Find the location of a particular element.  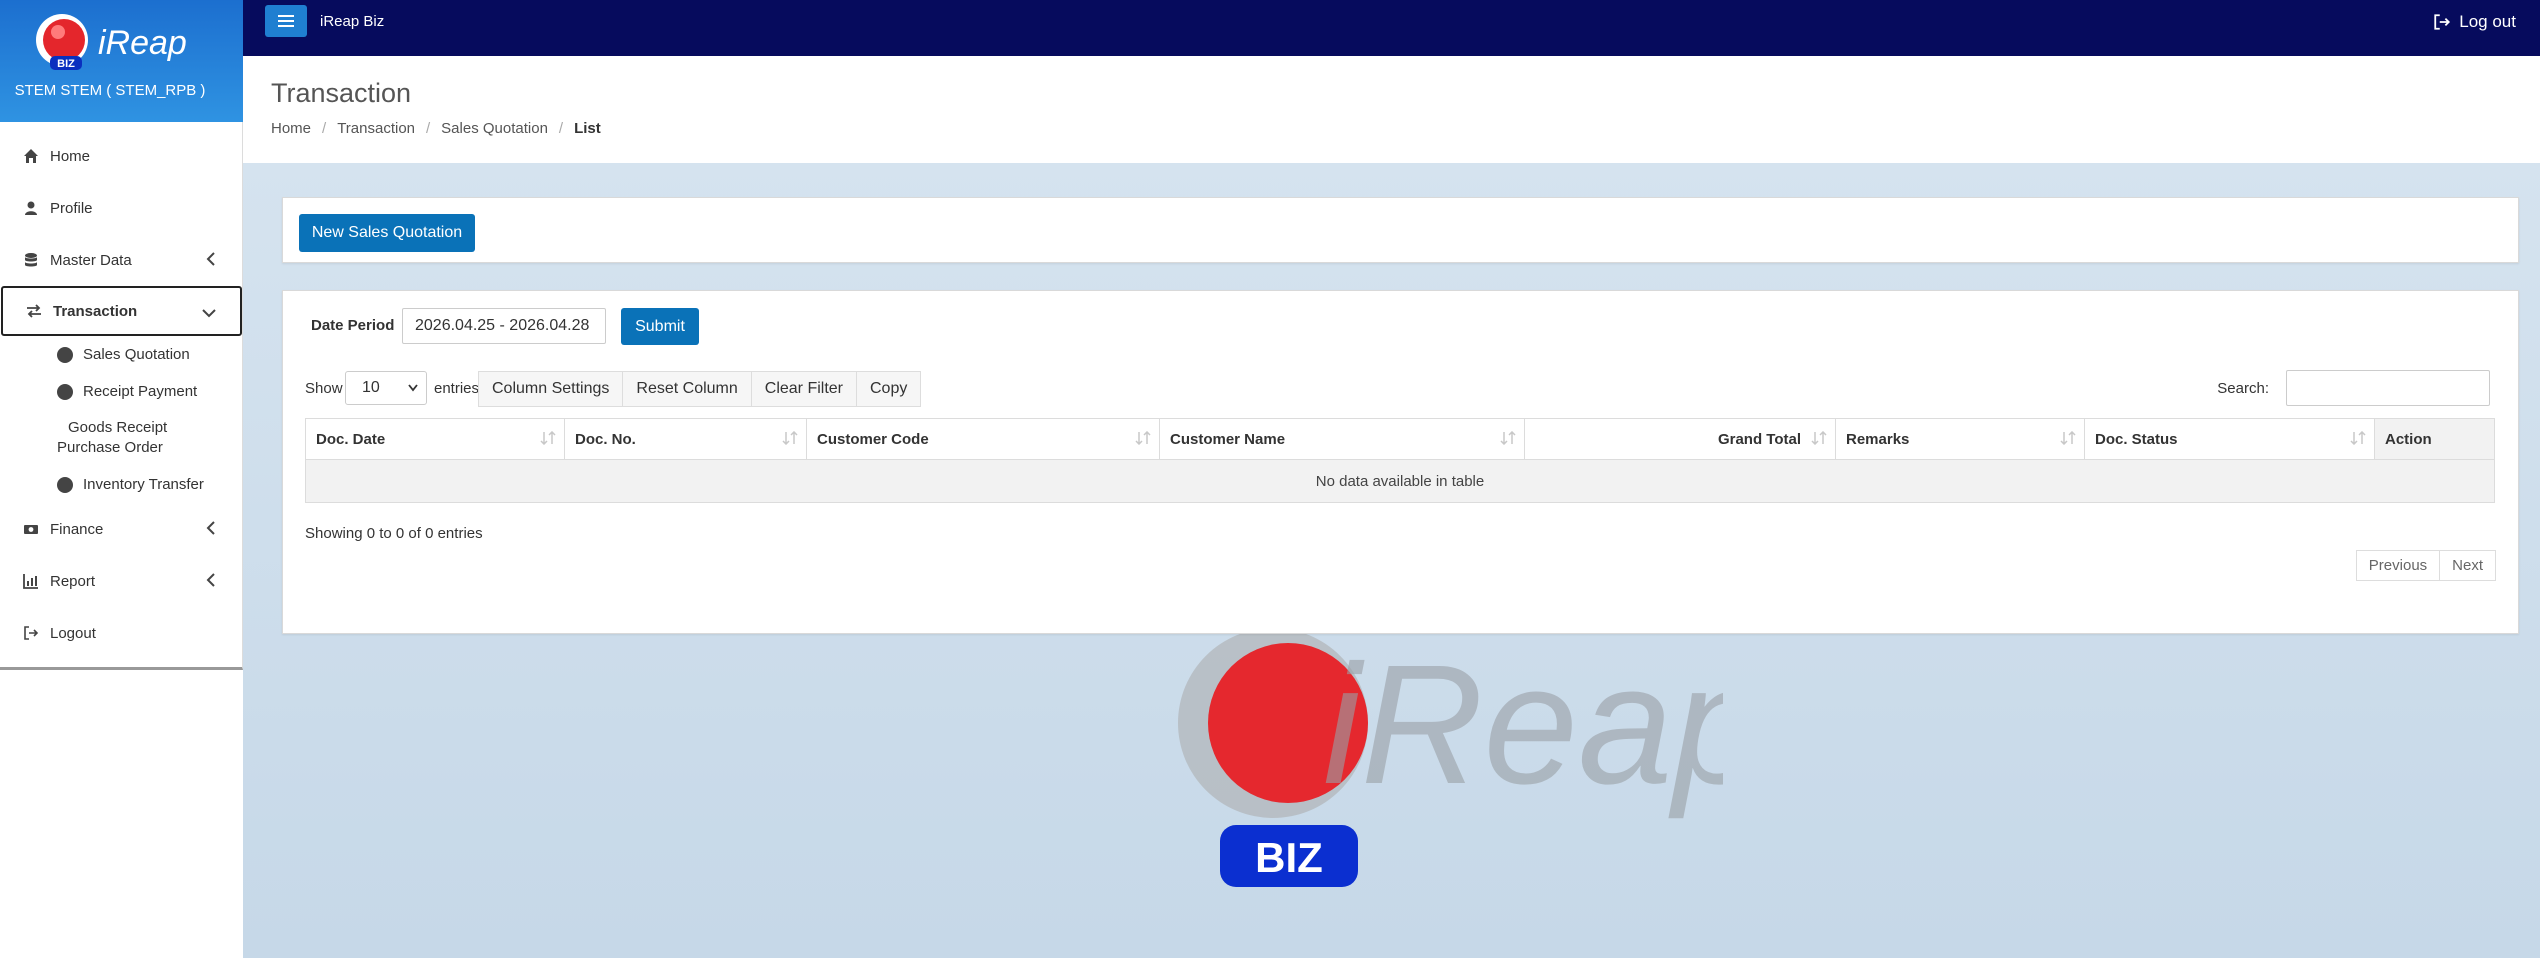

table-row: No data available in table is located at coordinates (1400, 481).